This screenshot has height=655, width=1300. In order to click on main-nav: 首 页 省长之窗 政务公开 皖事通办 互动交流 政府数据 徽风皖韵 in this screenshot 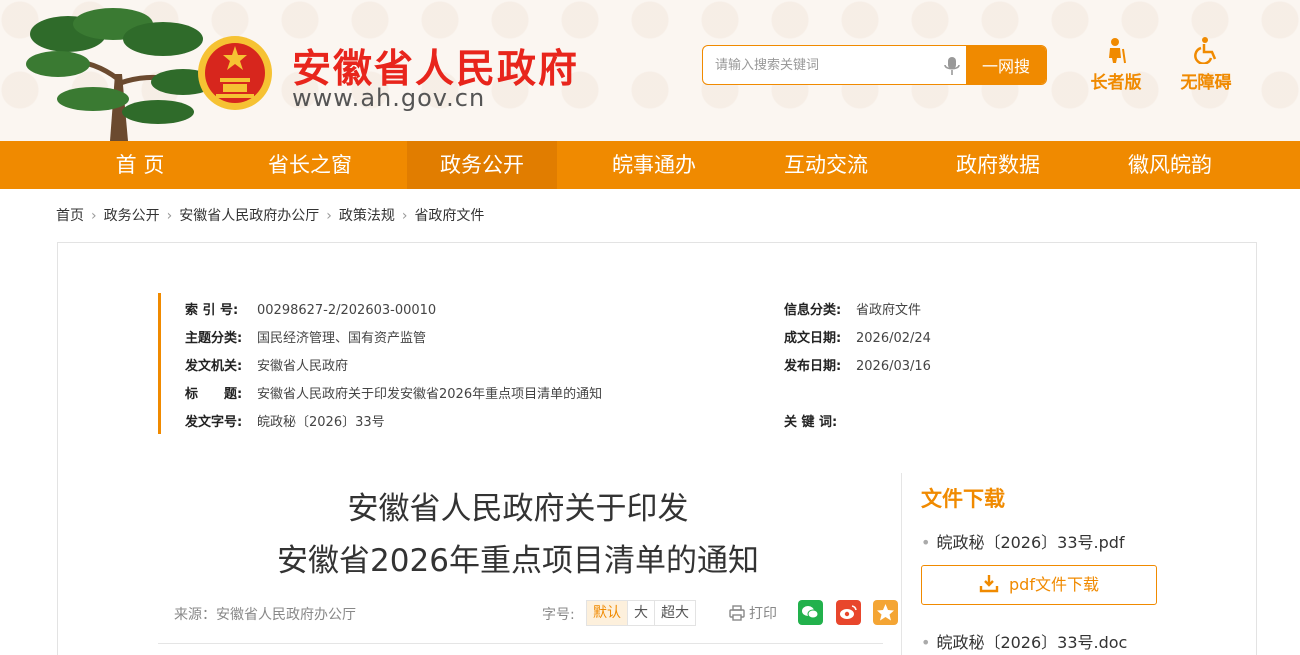, I will do `click(650, 165)`.